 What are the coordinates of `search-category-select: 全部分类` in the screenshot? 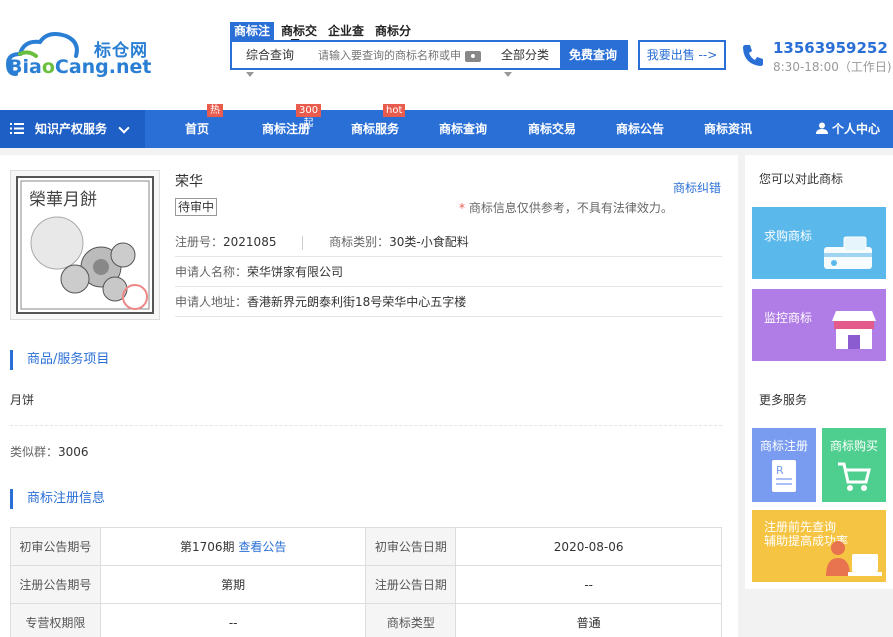 It's located at (525, 55).